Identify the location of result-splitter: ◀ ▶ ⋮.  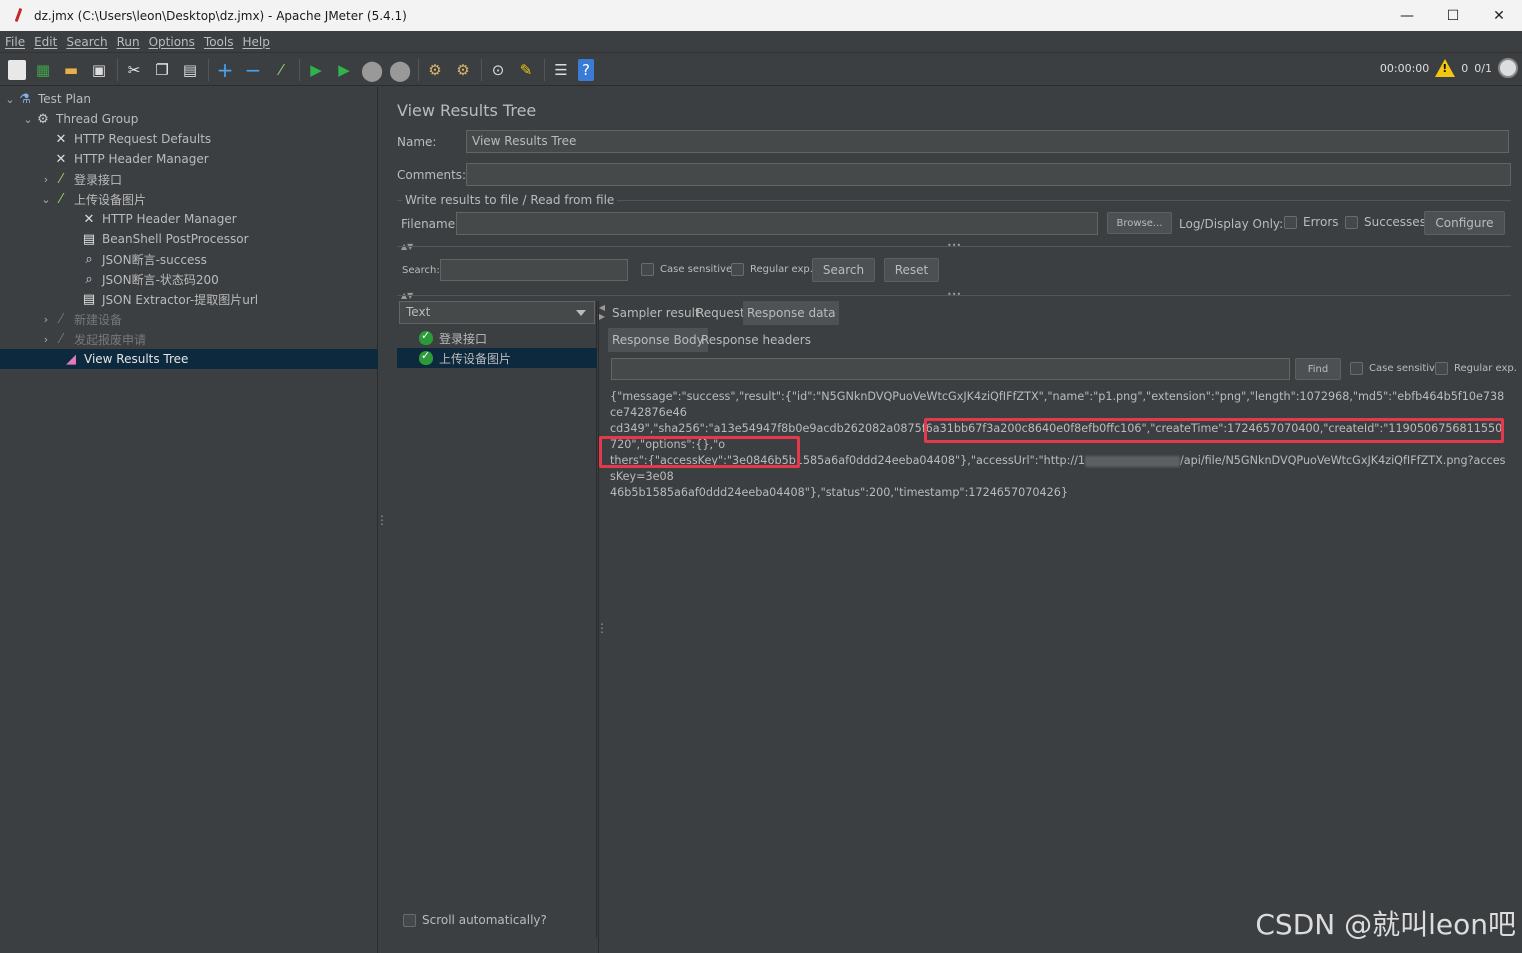
(602, 627).